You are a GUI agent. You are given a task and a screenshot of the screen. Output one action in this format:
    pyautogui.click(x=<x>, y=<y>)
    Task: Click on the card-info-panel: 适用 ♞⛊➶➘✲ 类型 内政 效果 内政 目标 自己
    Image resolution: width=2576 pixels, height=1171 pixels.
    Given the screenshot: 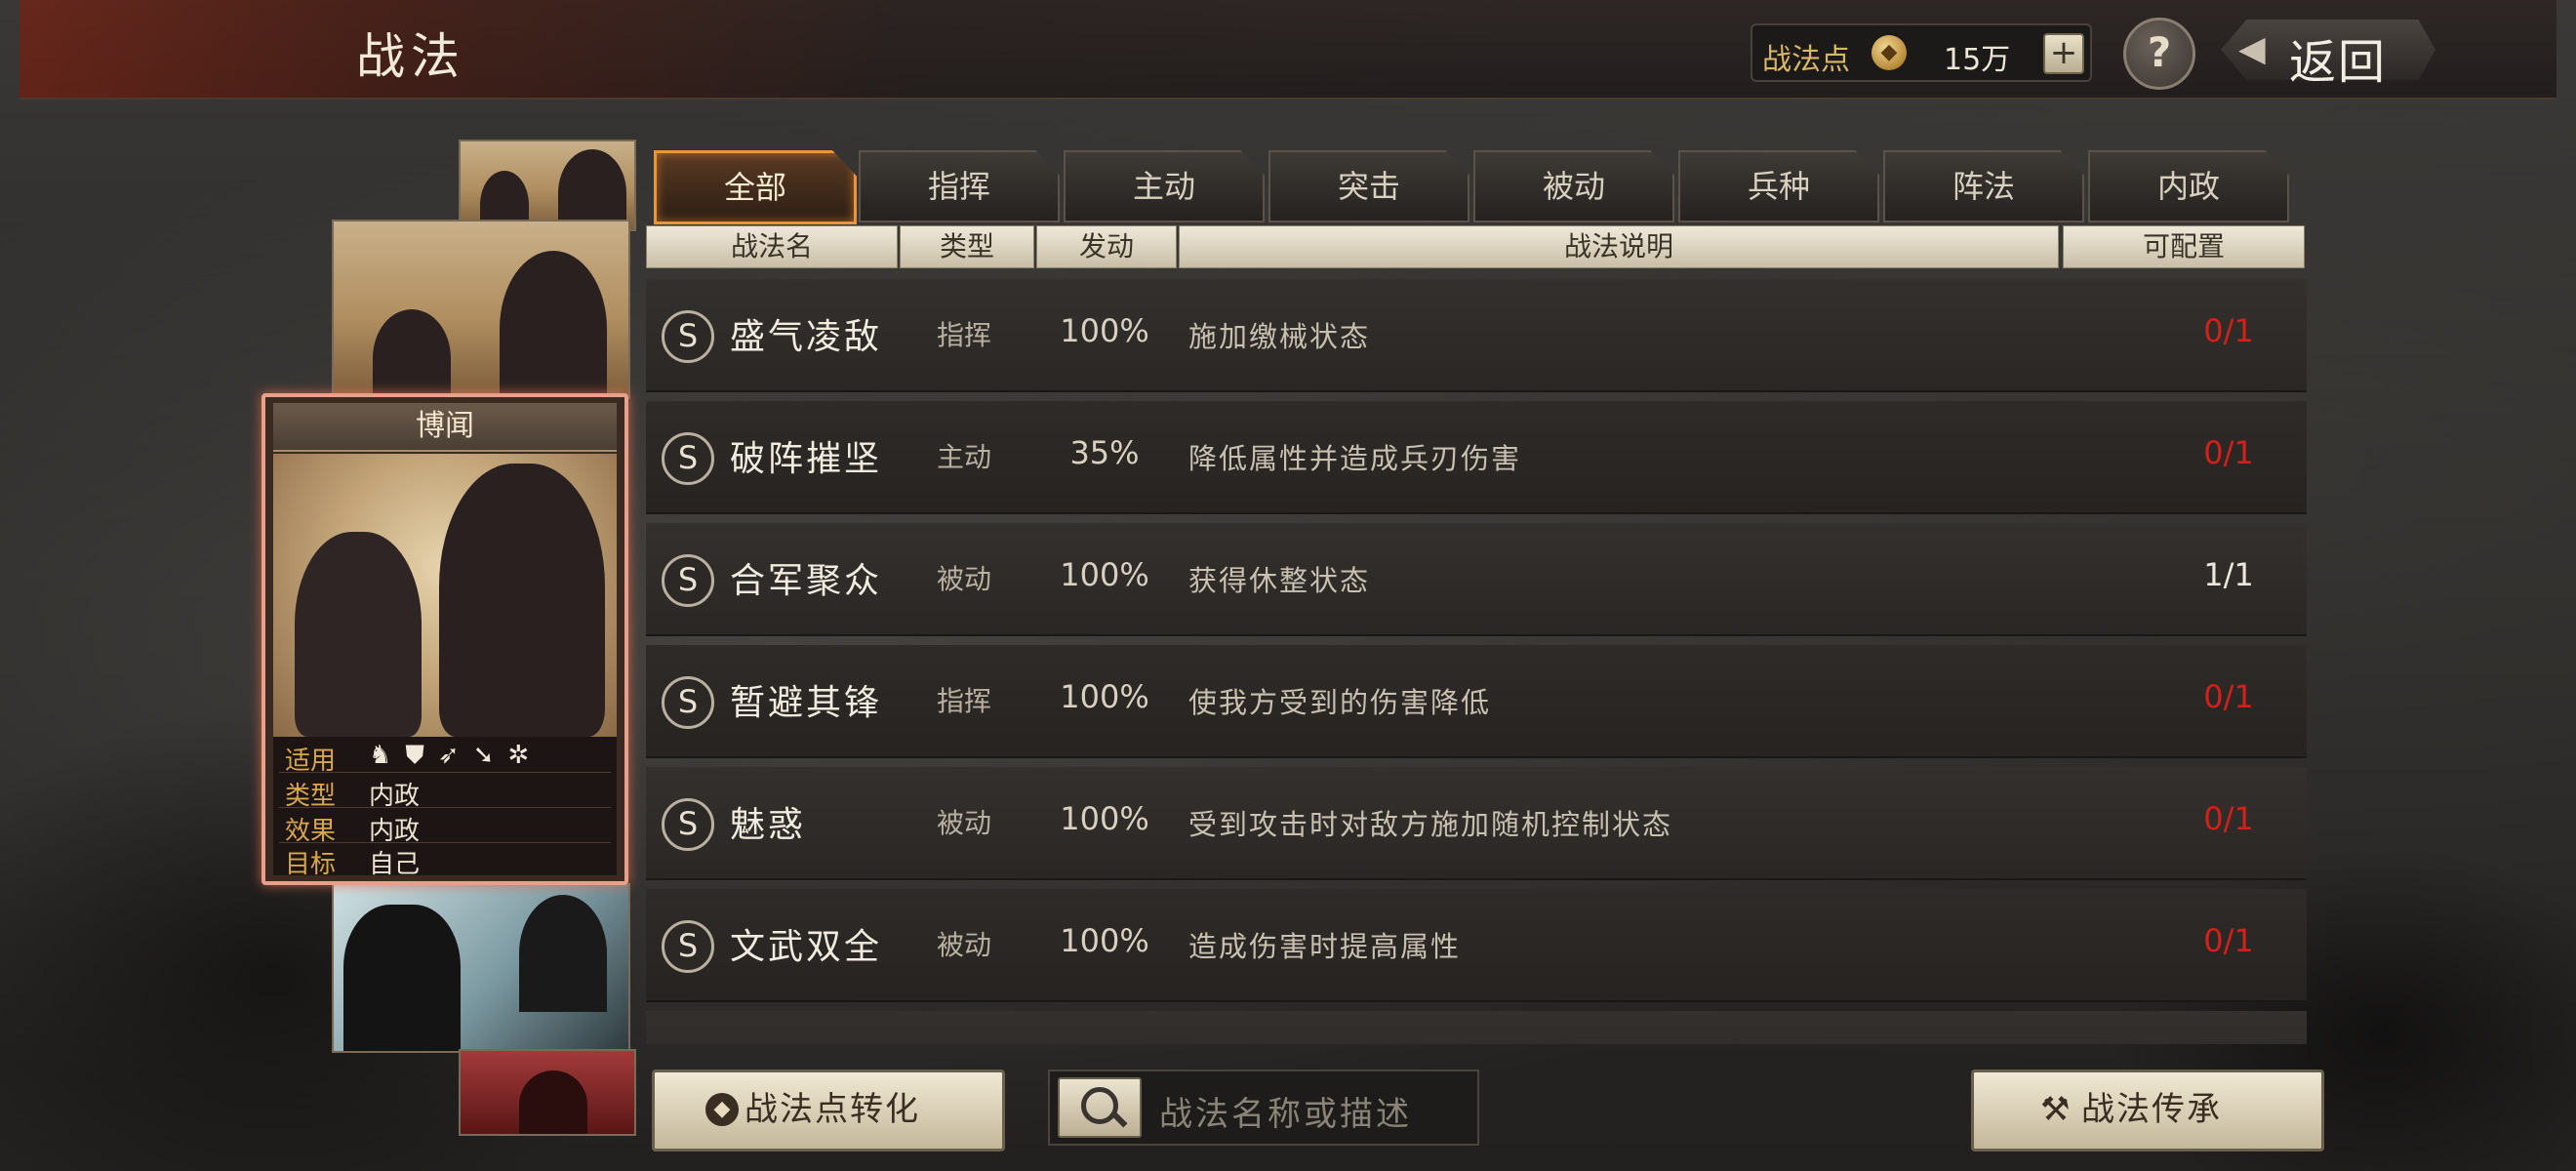 What is the action you would take?
    pyautogui.click(x=445, y=808)
    